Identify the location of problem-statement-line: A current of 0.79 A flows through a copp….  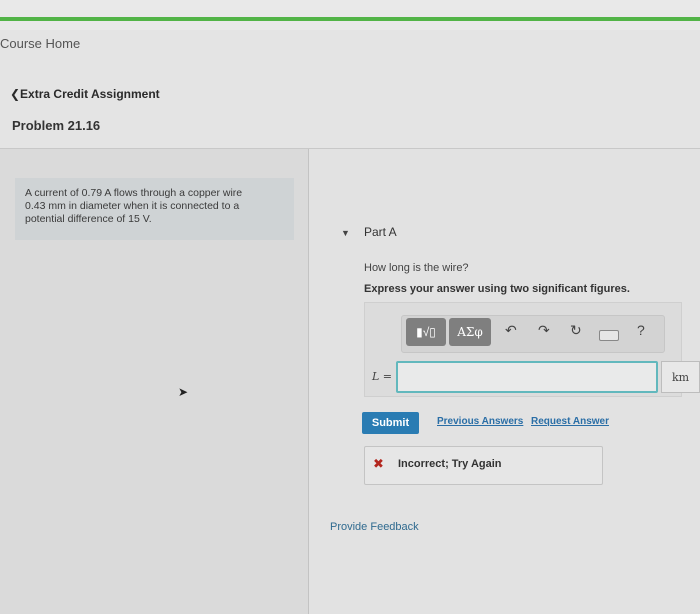
(134, 193).